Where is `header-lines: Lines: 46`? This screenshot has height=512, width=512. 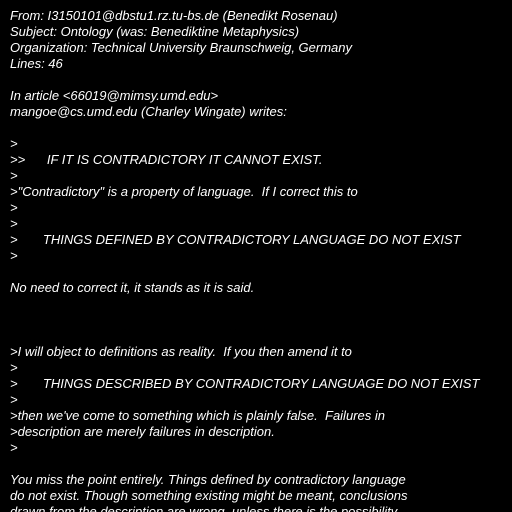 header-lines: Lines: 46 is located at coordinates (36, 63).